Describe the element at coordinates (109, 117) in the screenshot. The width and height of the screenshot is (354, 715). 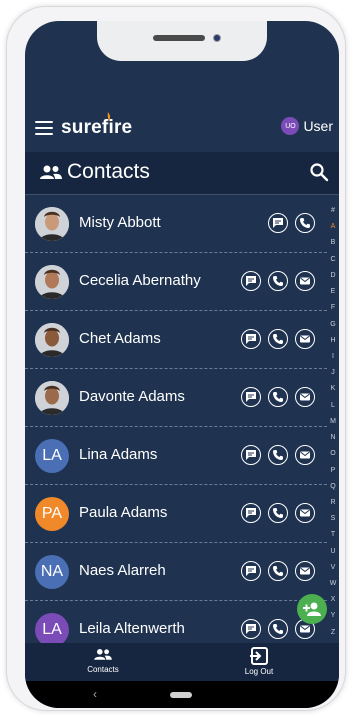
I see `logo-flame-icon` at that location.